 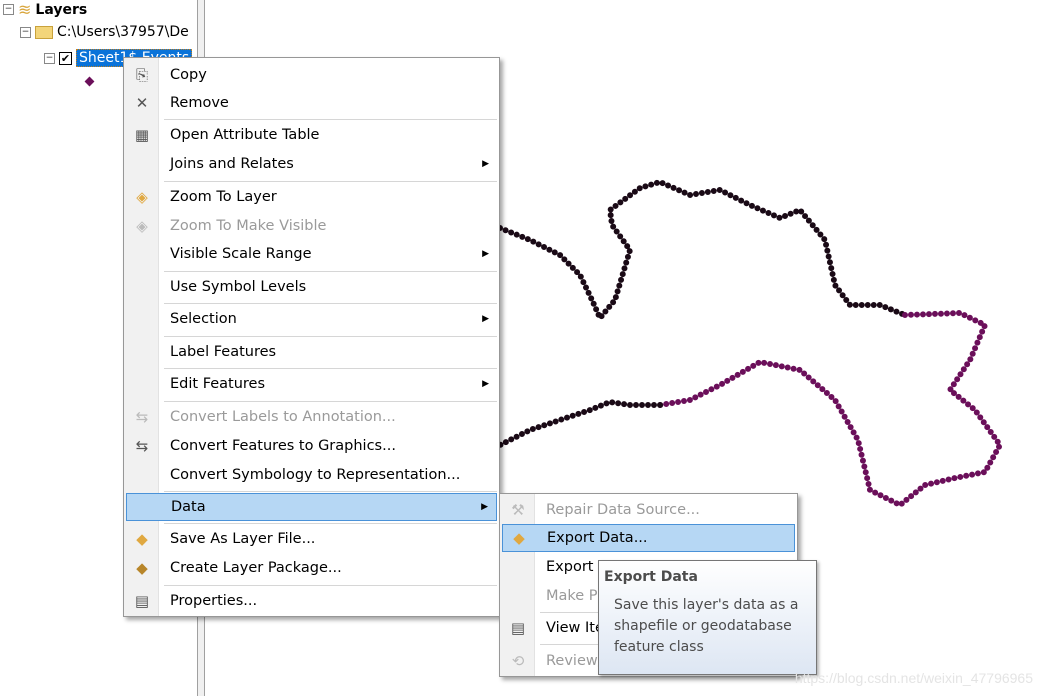 What do you see at coordinates (241, 254) in the screenshot?
I see `menu-item-label: Visible Scale Range` at bounding box center [241, 254].